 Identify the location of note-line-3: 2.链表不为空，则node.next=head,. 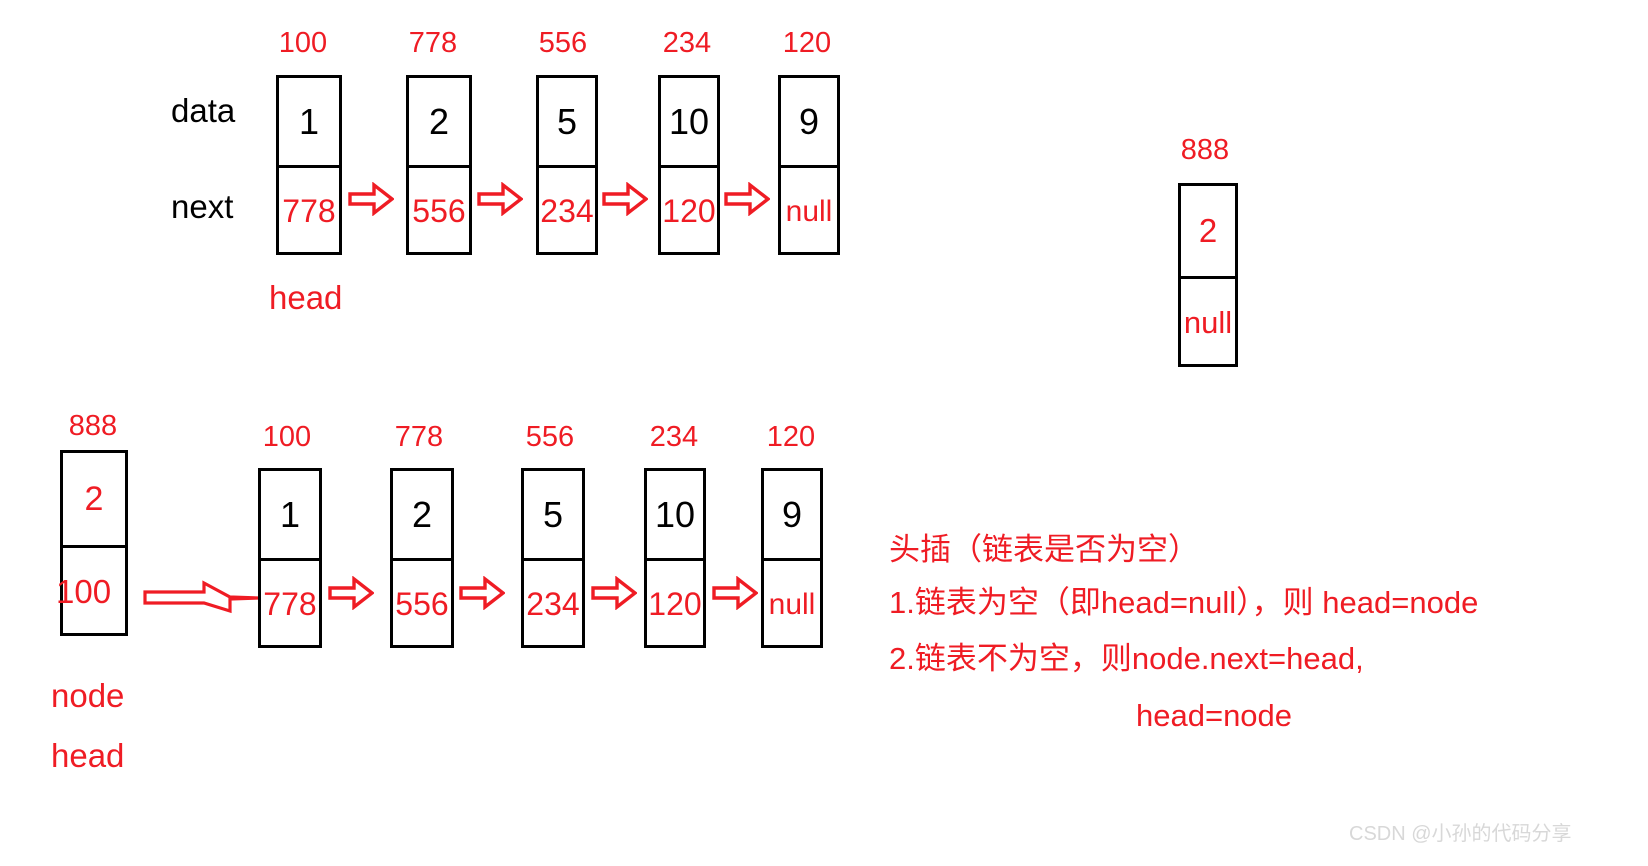
(1126, 658).